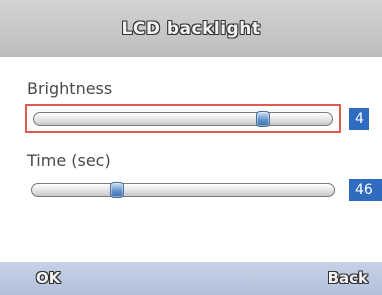  I want to click on brightness-value: 4, so click(359, 119).